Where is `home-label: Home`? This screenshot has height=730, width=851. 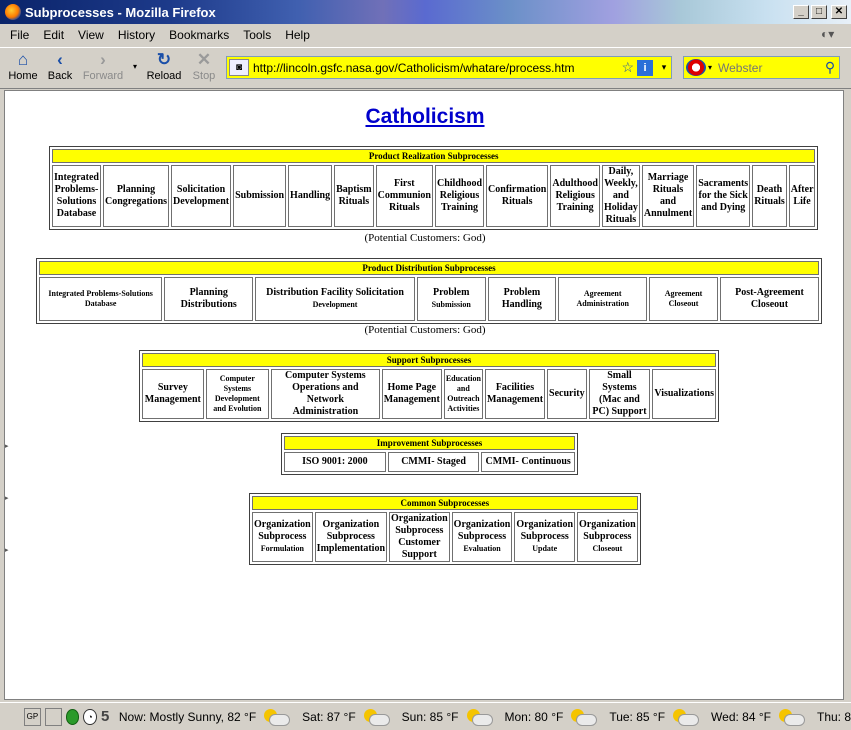 home-label: Home is located at coordinates (23, 76).